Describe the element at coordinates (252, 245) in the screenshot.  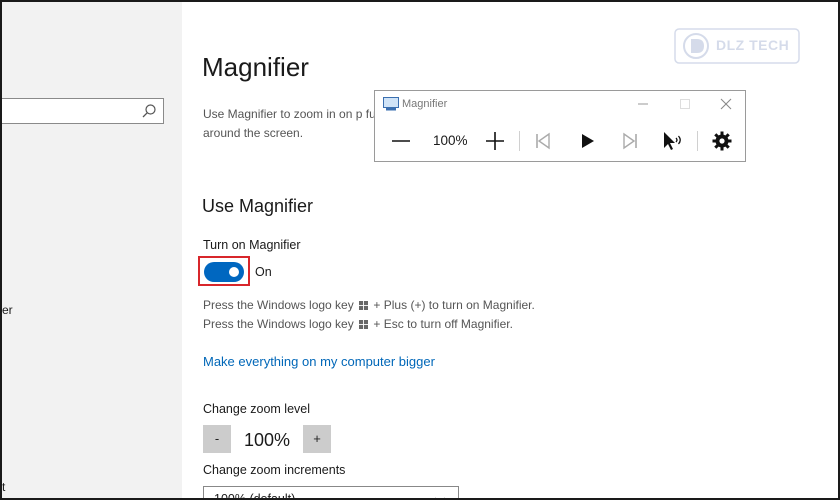
I see `turn-on-magnifier-label: Turn on Magnifier` at that location.